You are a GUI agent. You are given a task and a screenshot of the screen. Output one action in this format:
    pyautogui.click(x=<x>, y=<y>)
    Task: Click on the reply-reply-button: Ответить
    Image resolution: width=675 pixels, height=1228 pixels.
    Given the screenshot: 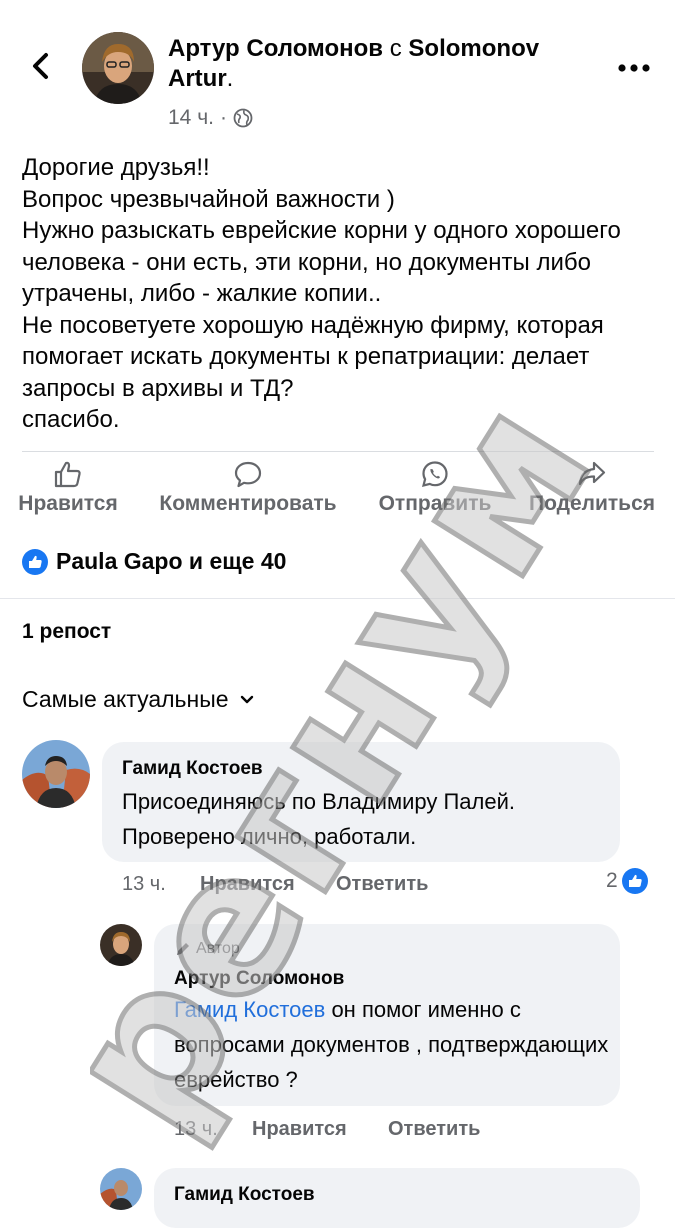 What is the action you would take?
    pyautogui.click(x=434, y=1129)
    